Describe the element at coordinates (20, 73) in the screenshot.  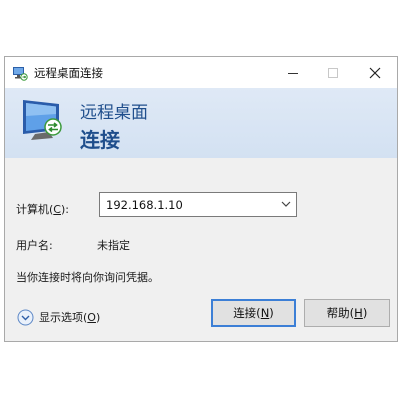
I see `remote-desktop-icon` at that location.